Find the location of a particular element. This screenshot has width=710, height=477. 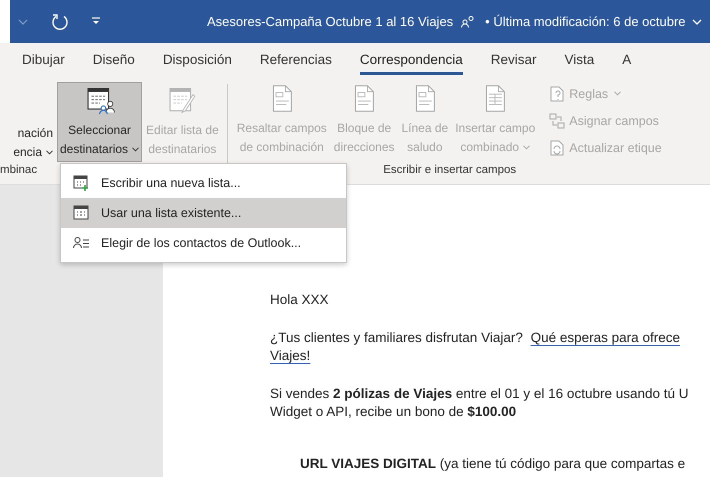

body-text: Si vendes 2 pólizas de Viajes entre el 01 y el 16 octubre usando tú U is located at coordinates (479, 393).